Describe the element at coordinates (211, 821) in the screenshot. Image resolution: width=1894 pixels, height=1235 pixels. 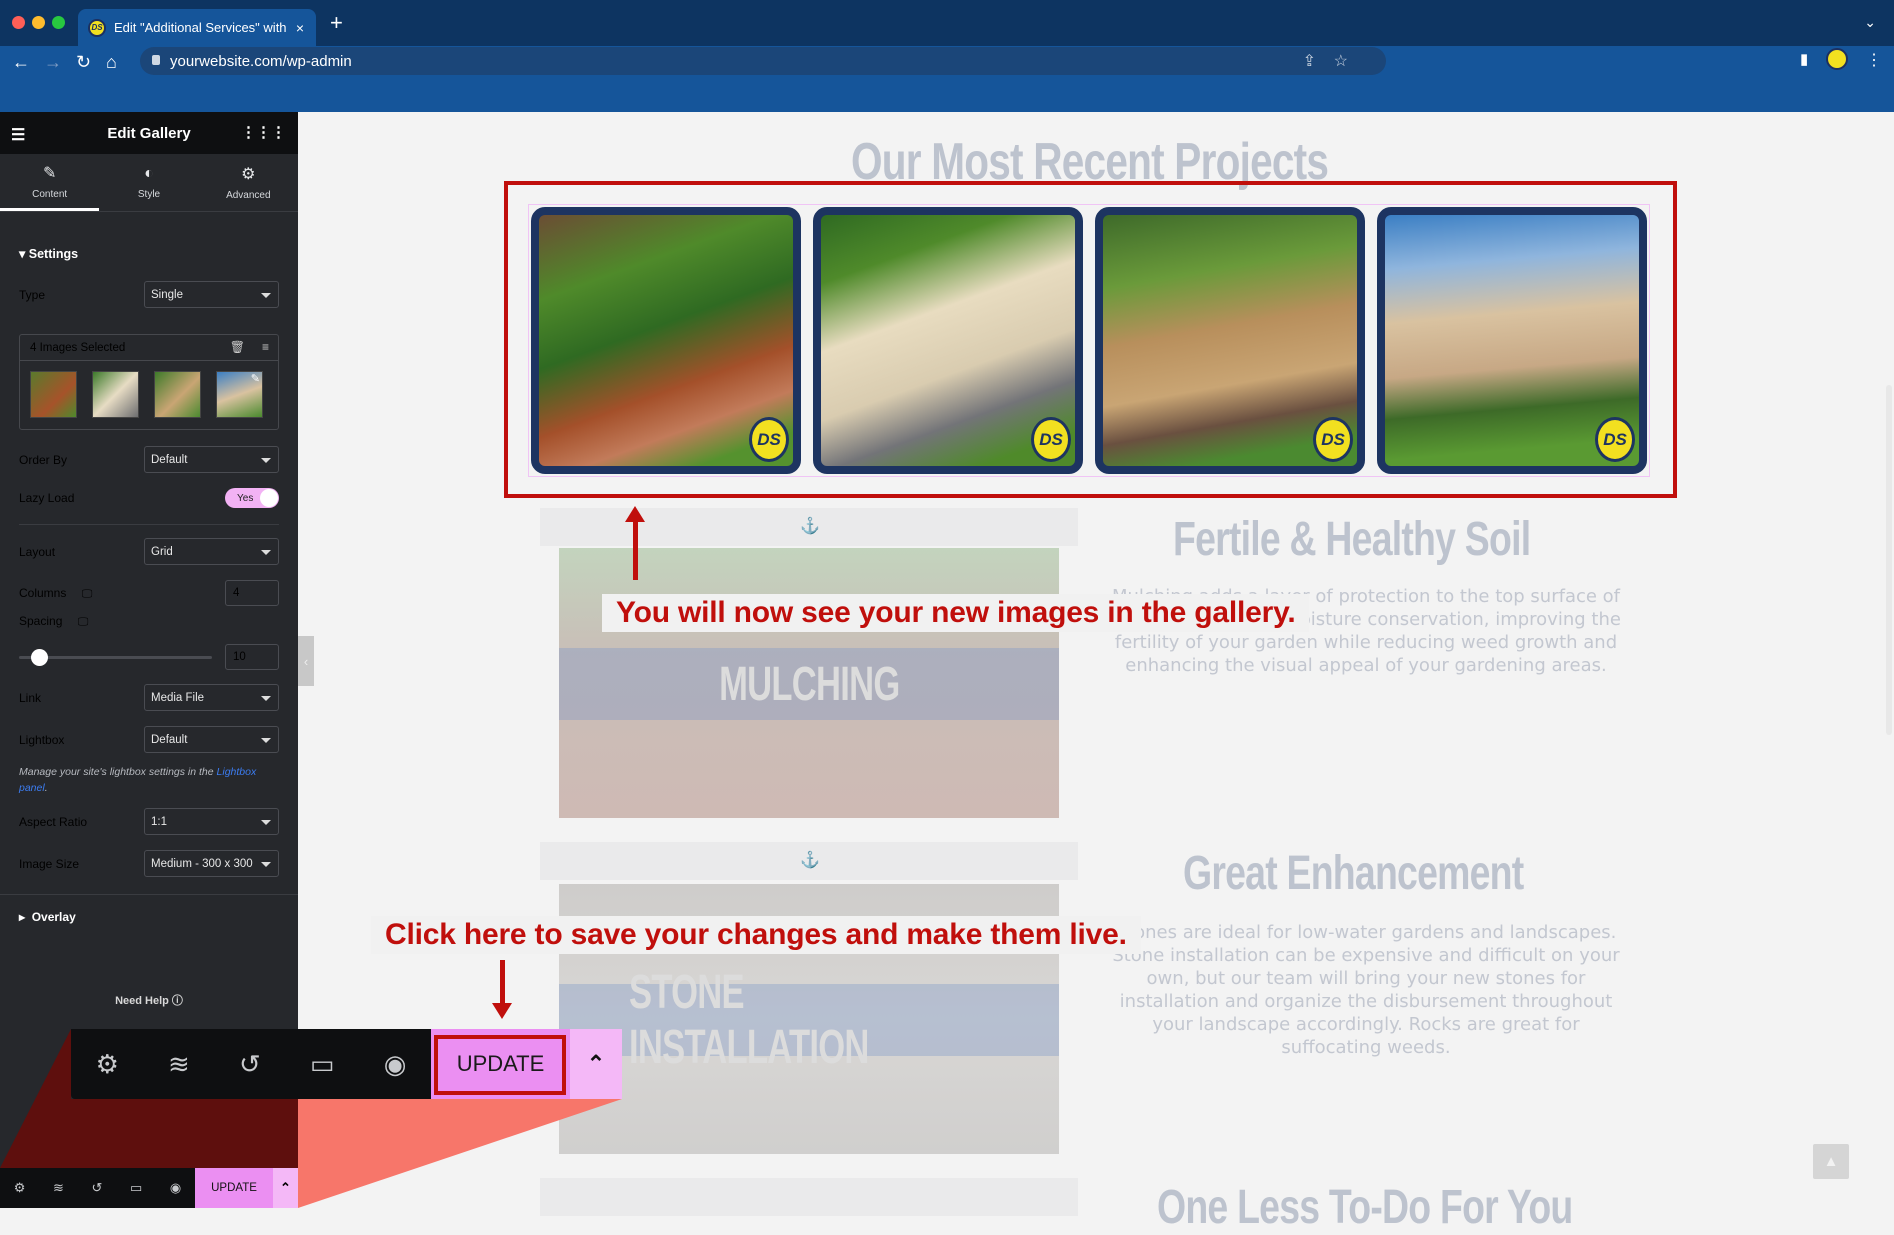
I see `aspect-ratio-select: 1:1` at that location.